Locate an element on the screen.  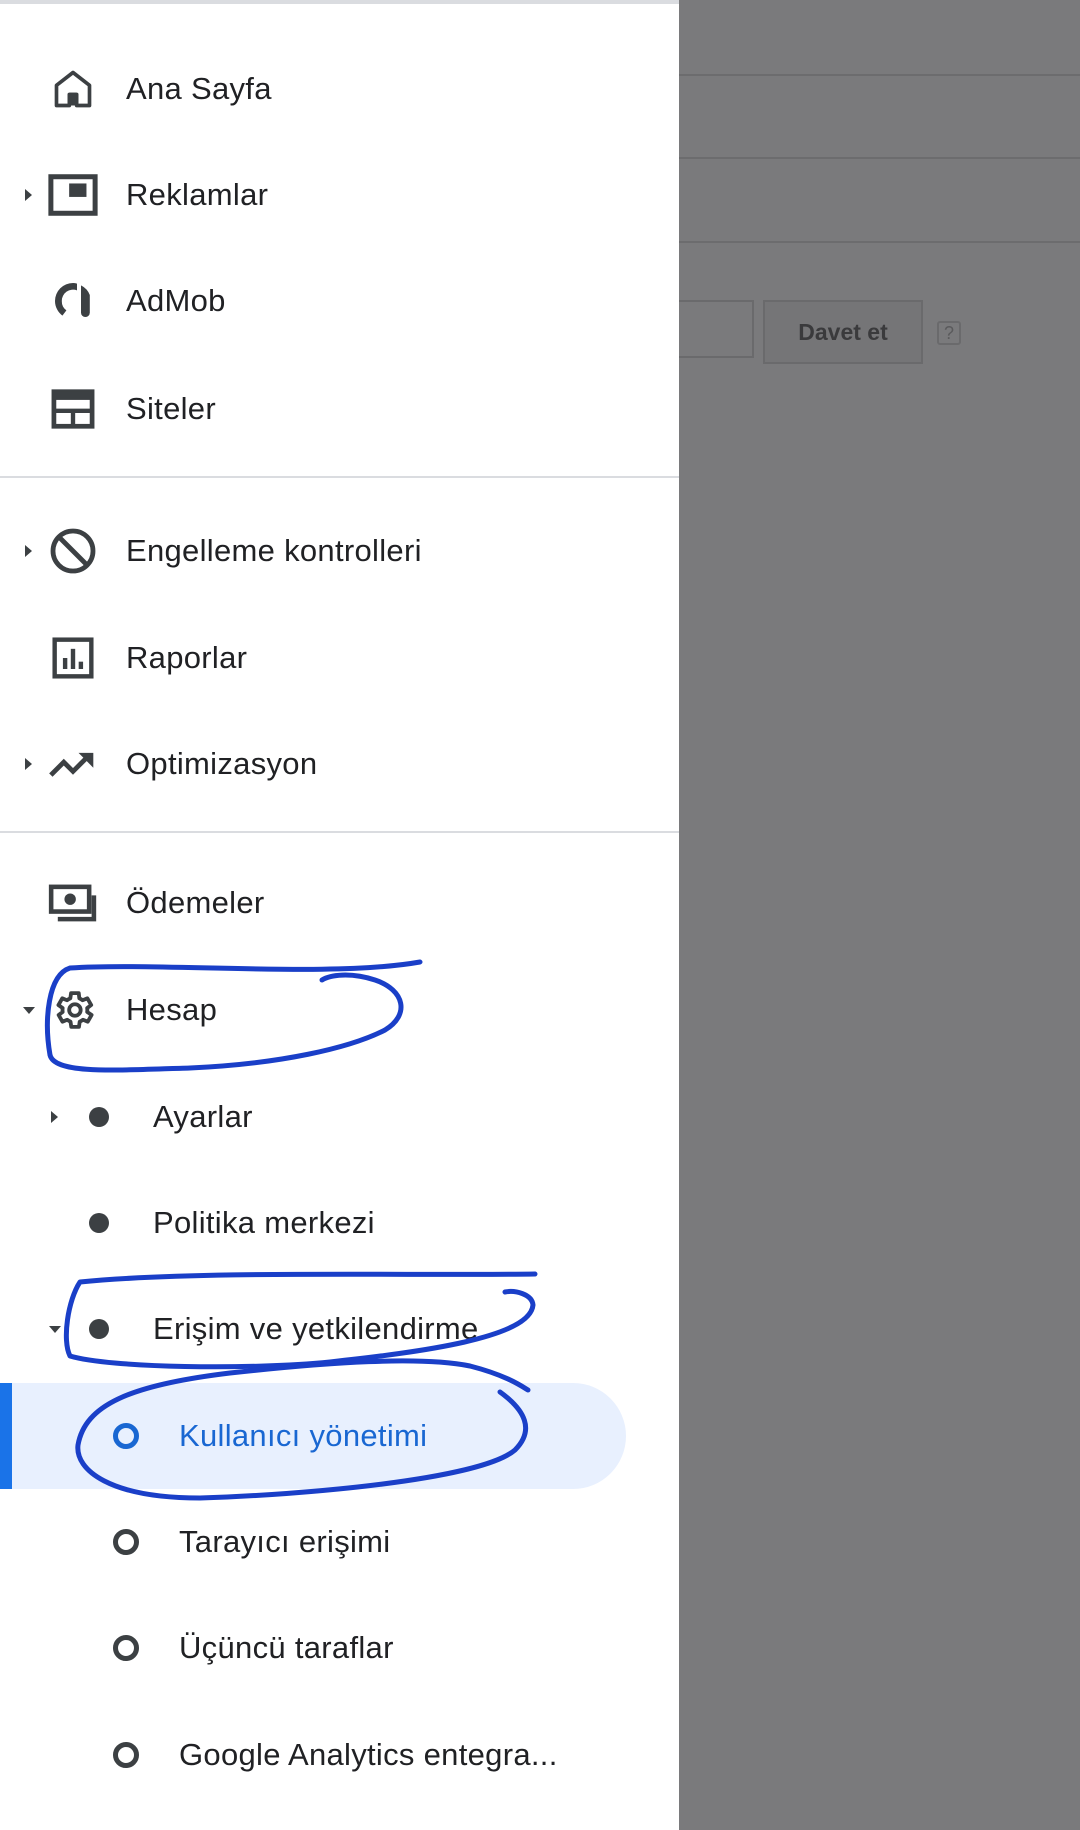
nav-label: AdMob is located at coordinates (176, 300).